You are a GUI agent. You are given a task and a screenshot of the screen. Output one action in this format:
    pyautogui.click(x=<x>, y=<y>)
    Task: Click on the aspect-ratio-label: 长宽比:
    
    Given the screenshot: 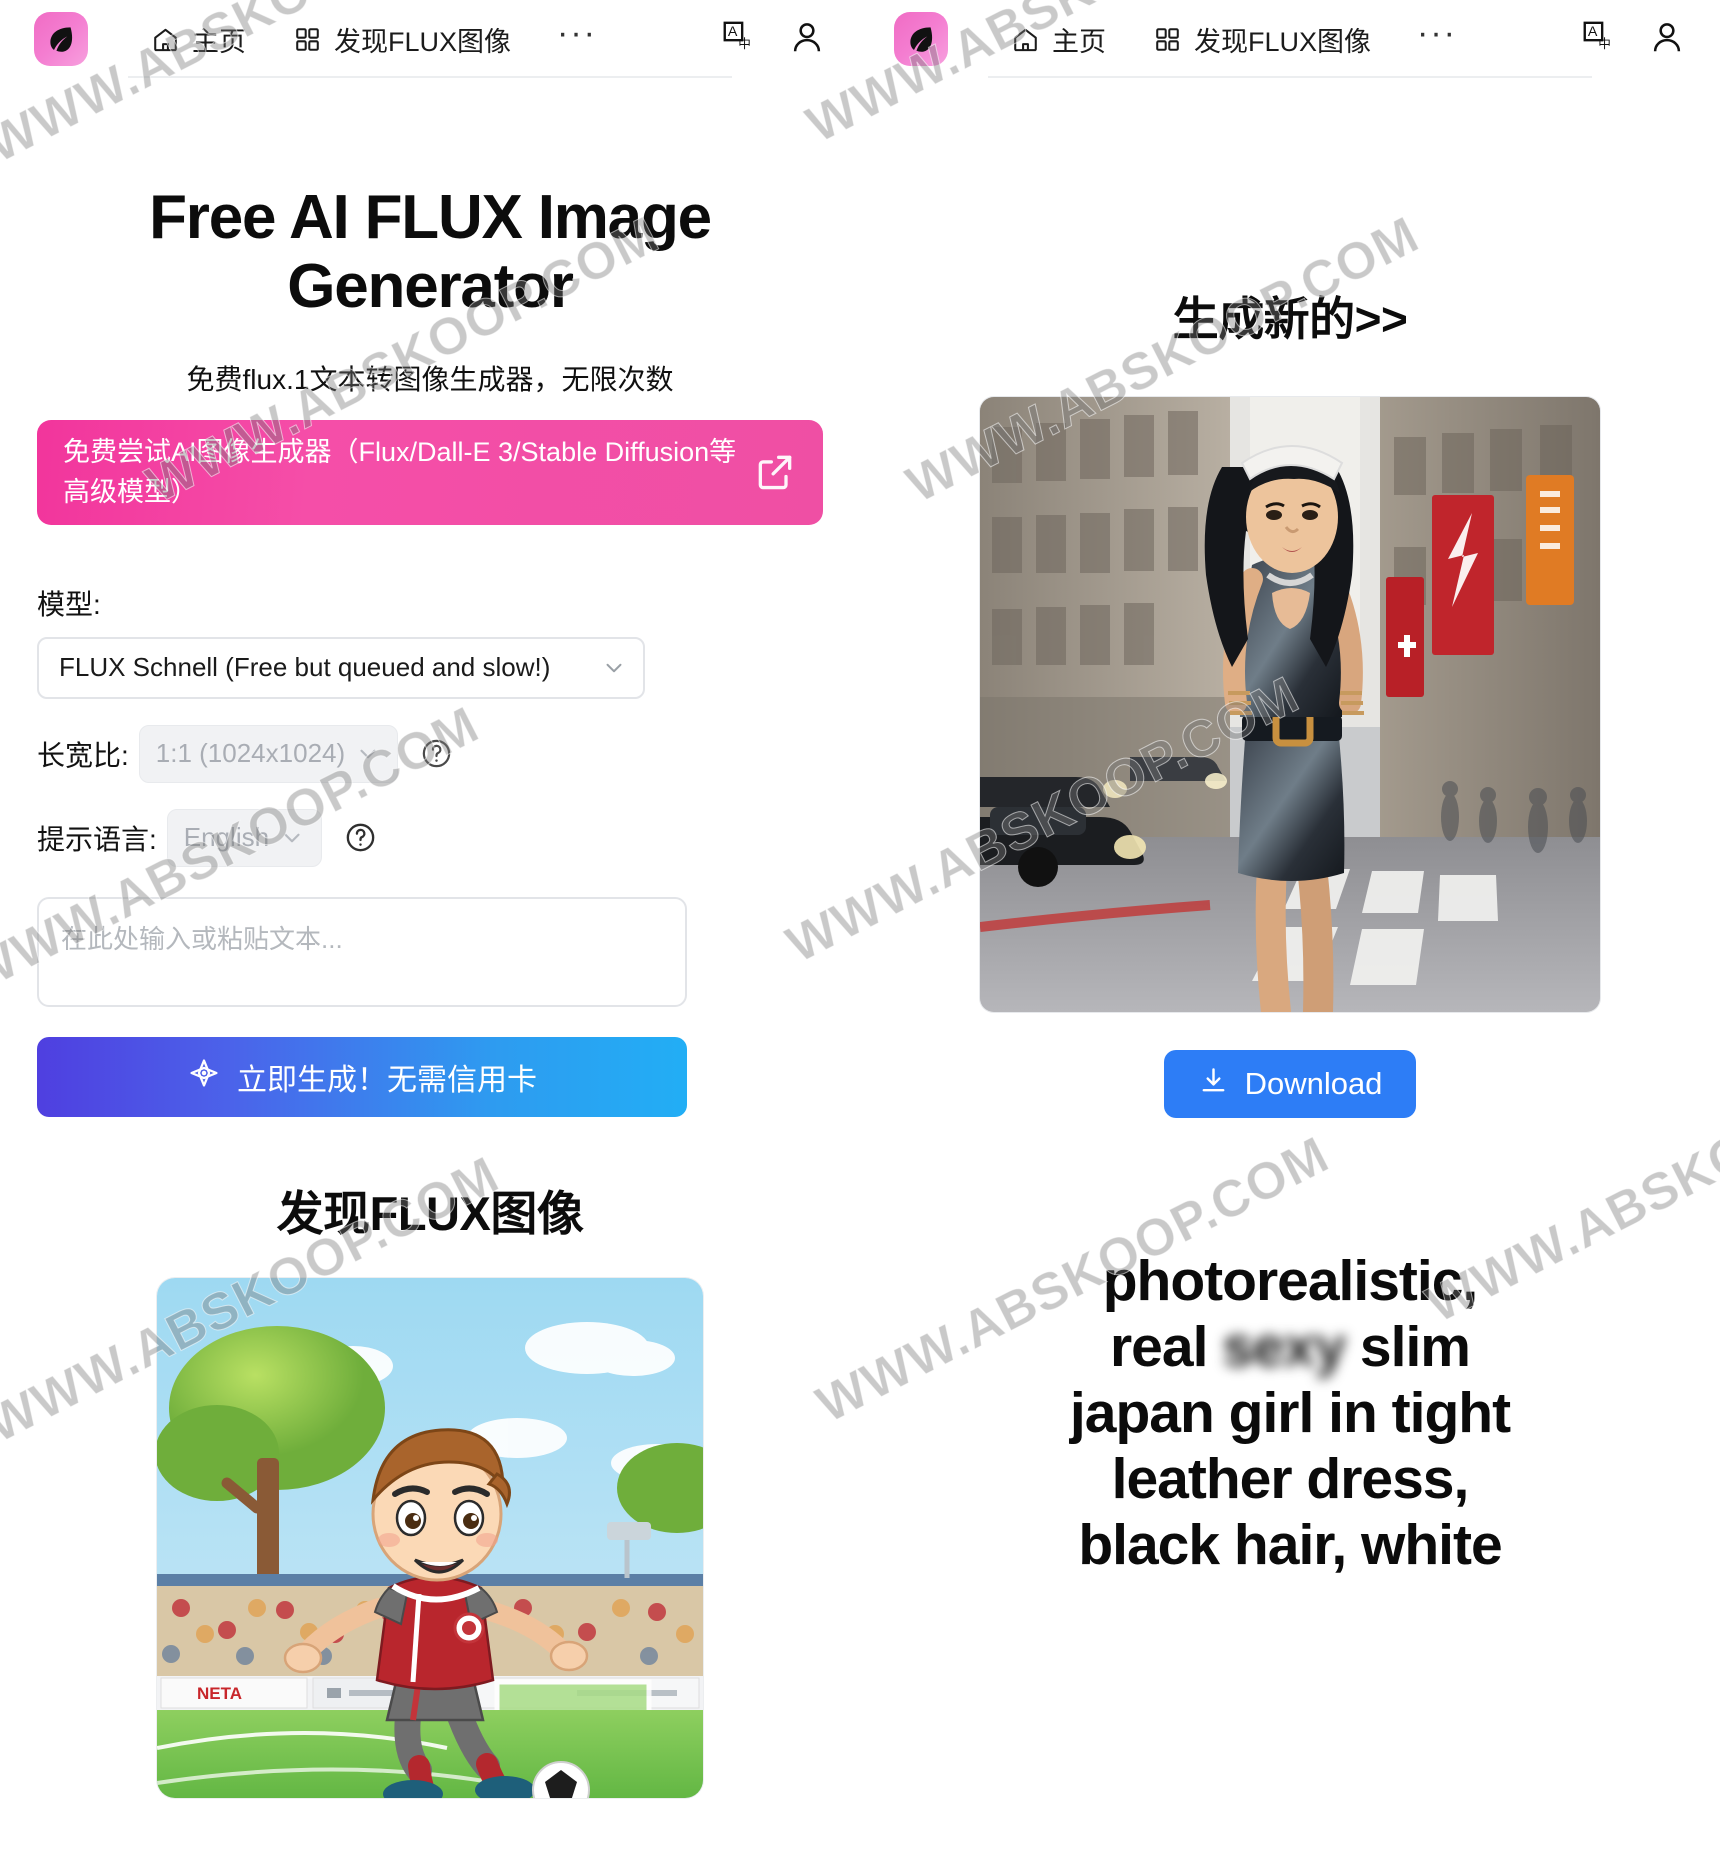 What is the action you would take?
    pyautogui.click(x=83, y=755)
    